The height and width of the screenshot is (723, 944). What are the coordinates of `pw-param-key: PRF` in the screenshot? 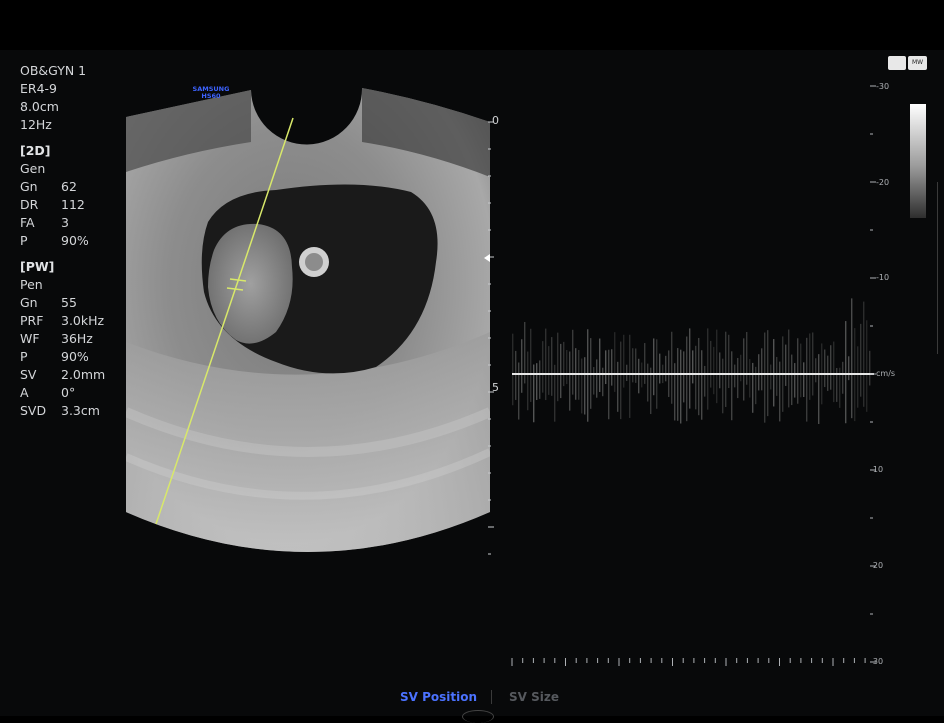 It's located at (32, 320).